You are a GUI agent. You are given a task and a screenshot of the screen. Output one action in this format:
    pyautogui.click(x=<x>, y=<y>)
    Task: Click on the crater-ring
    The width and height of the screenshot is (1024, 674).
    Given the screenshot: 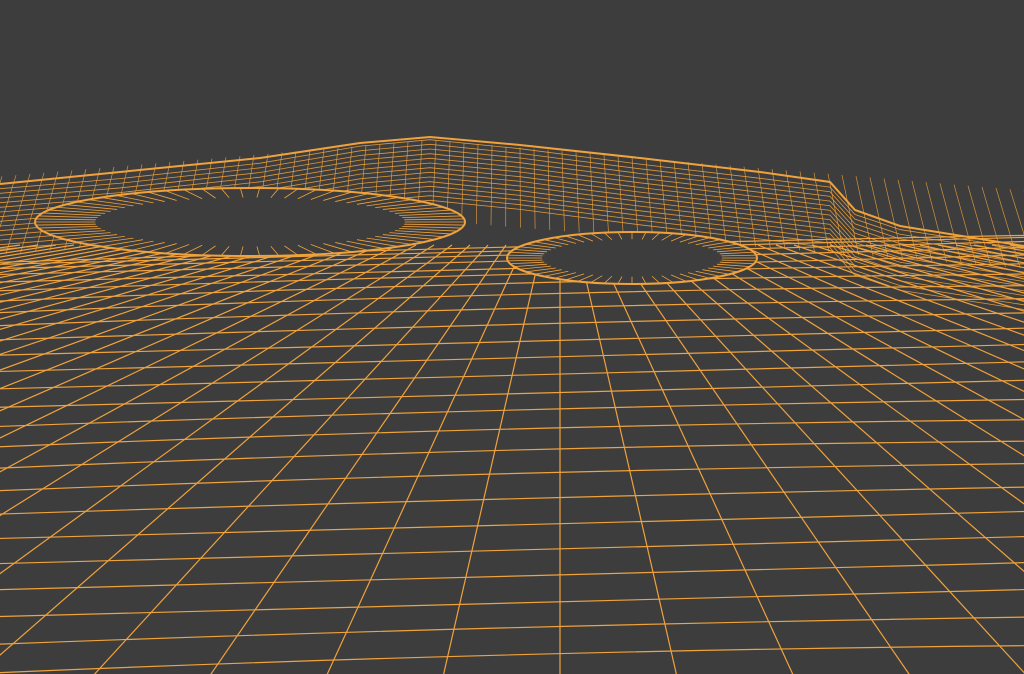 What is the action you would take?
    pyautogui.click(x=250, y=222)
    